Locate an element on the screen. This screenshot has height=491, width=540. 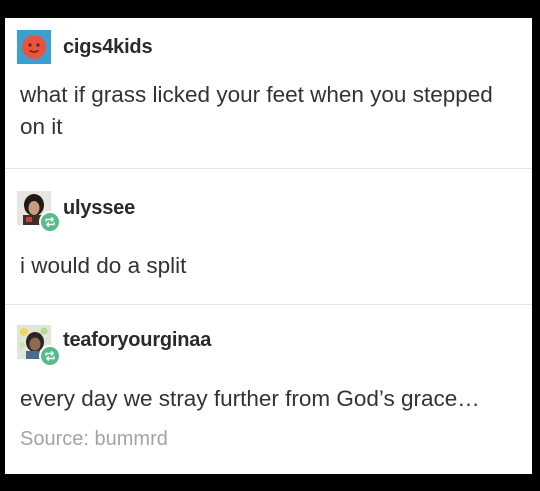
source-attribution: Source: bummrd is located at coordinates (94, 439).